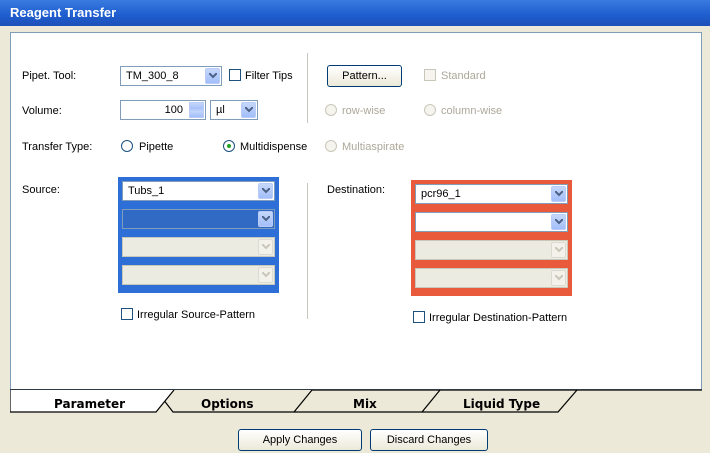 The height and width of the screenshot is (453, 710). I want to click on column-wise-radio, so click(430, 110).